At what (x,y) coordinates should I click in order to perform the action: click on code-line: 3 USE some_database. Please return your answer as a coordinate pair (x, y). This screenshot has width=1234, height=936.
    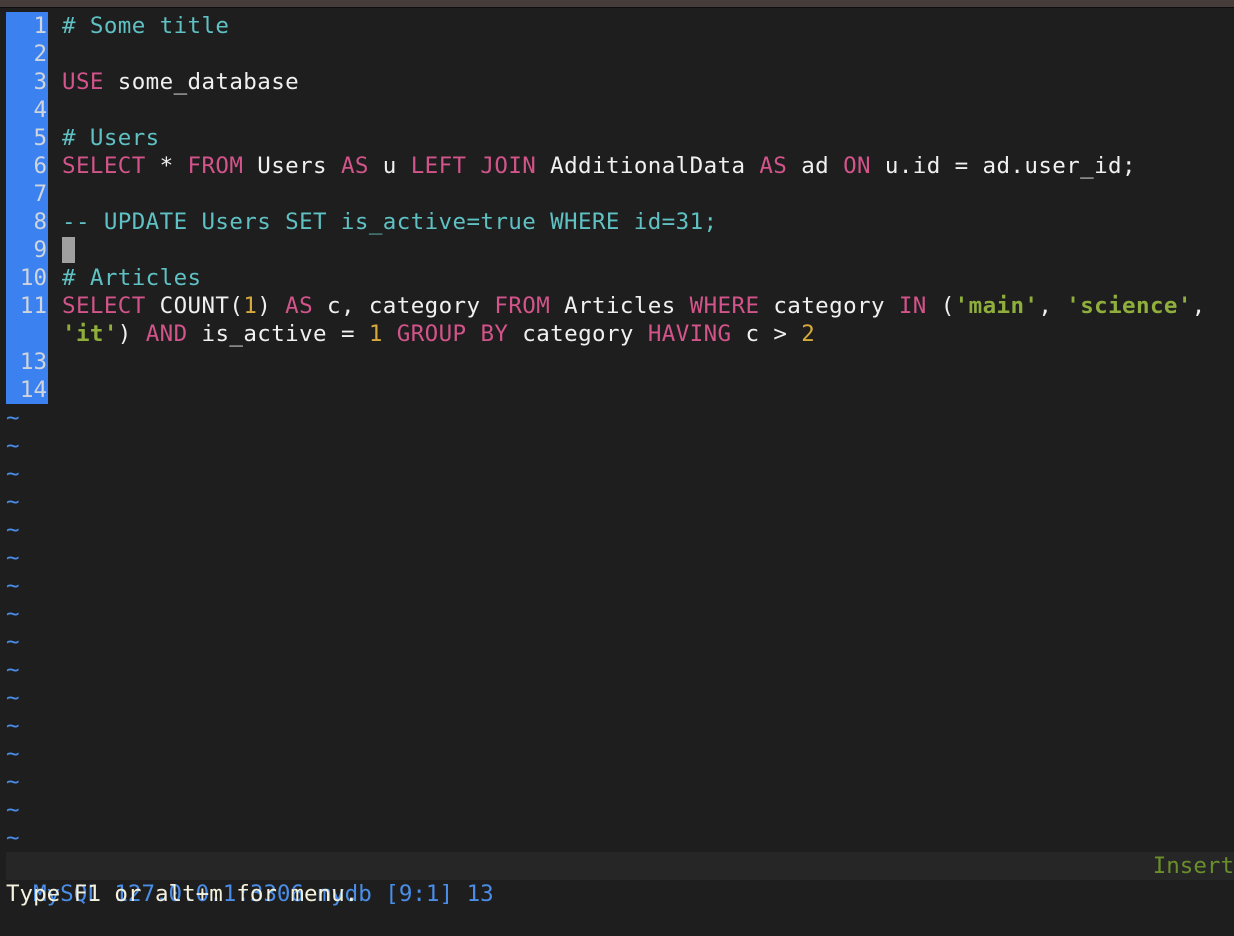
    Looking at the image, I should click on (617, 82).